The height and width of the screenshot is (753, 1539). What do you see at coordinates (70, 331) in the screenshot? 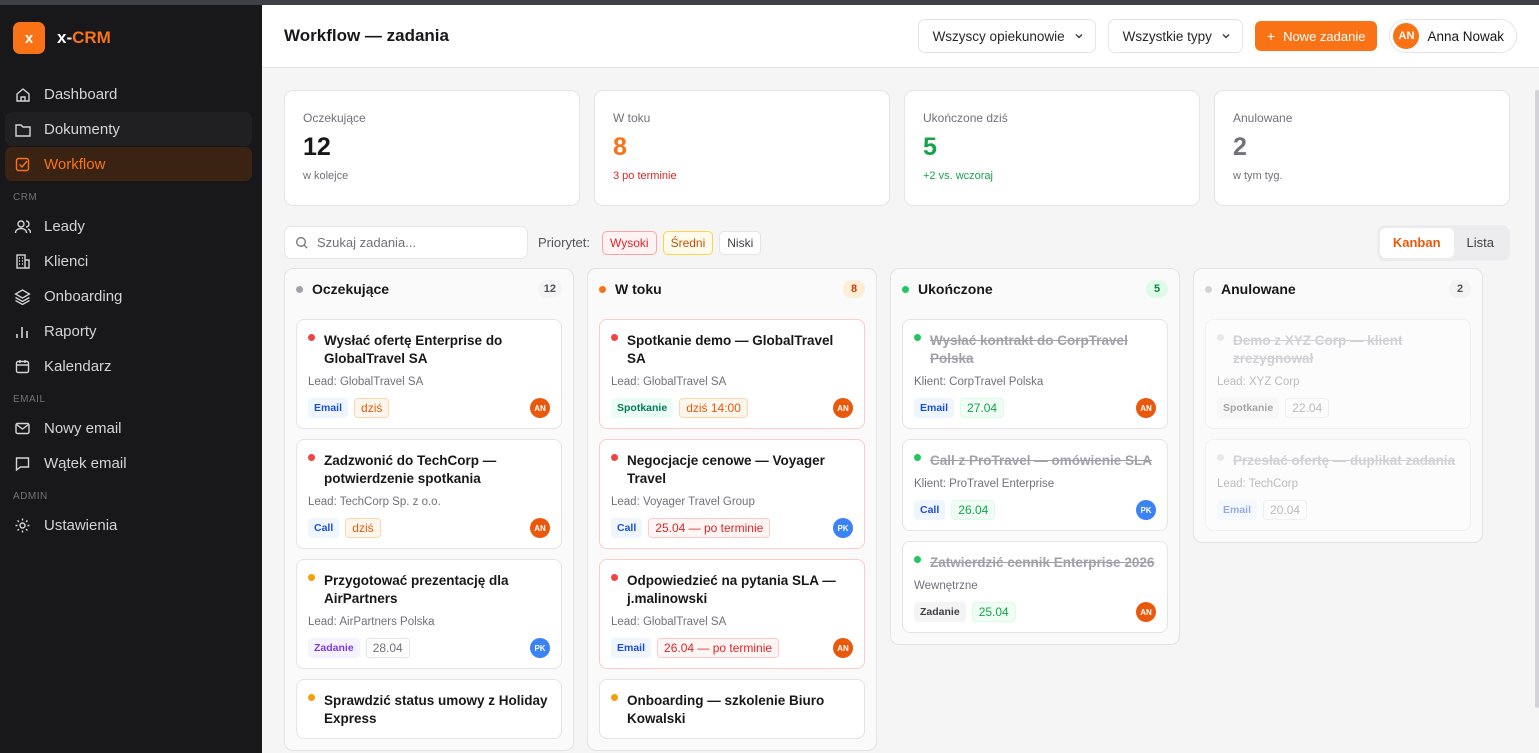
I see `sidebar-item-label: Raporty` at bounding box center [70, 331].